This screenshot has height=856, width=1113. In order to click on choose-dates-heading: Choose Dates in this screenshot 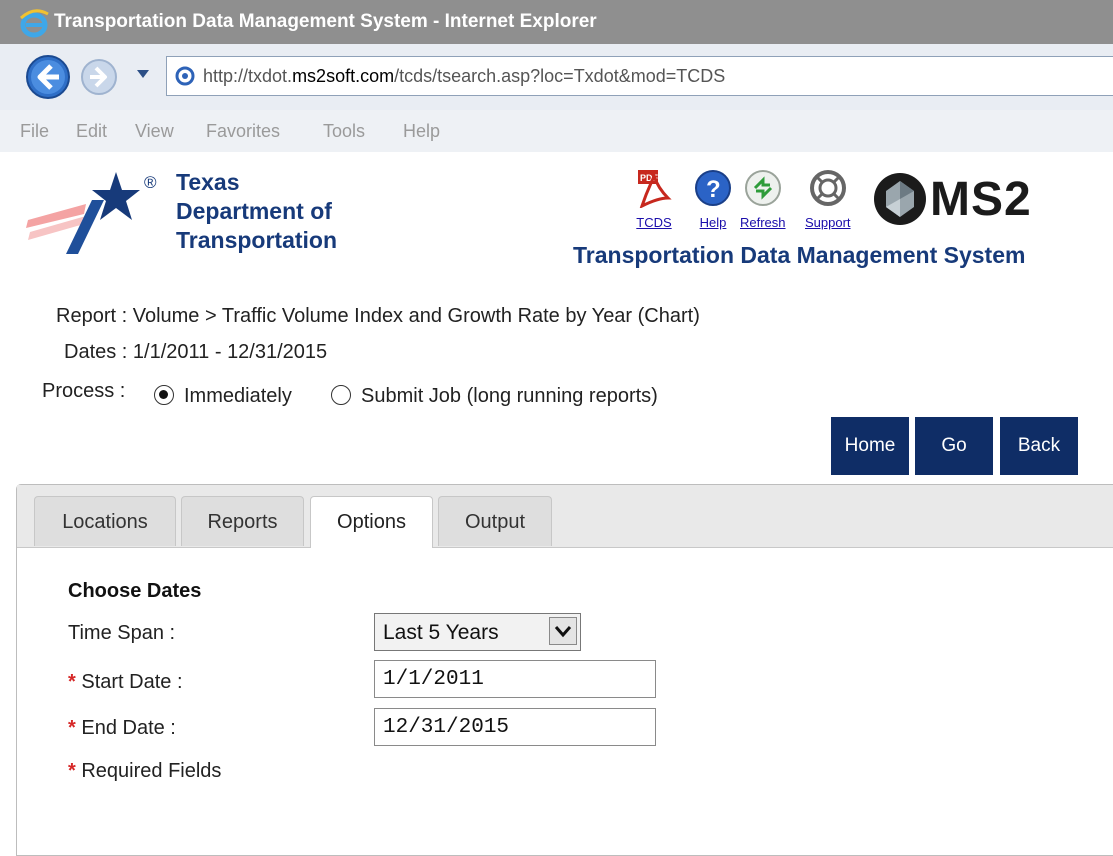, I will do `click(135, 591)`.